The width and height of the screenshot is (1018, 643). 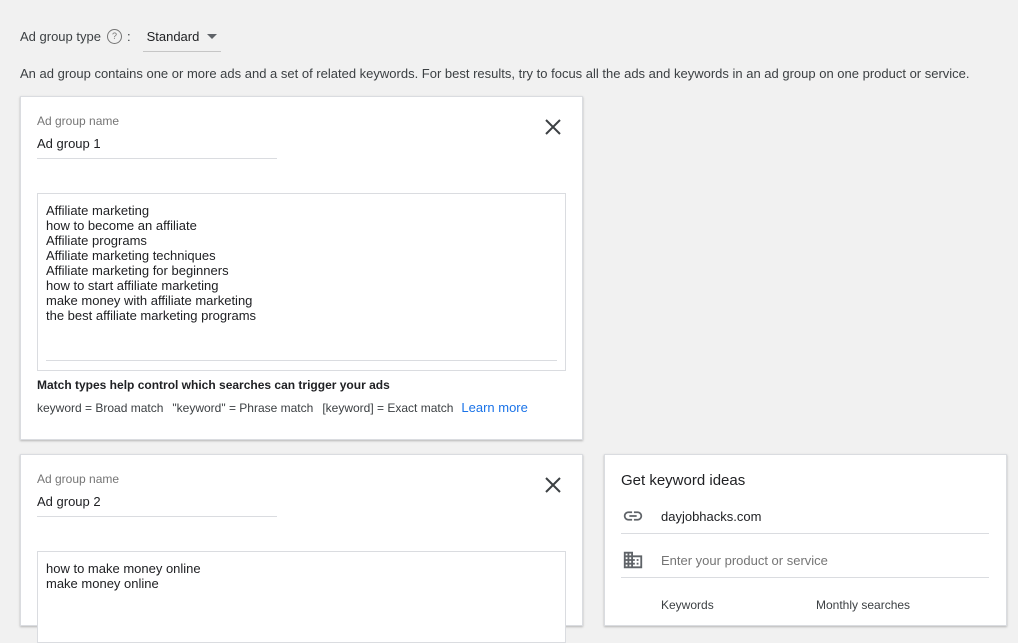 I want to click on learn-more-link: Learn more, so click(x=494, y=407).